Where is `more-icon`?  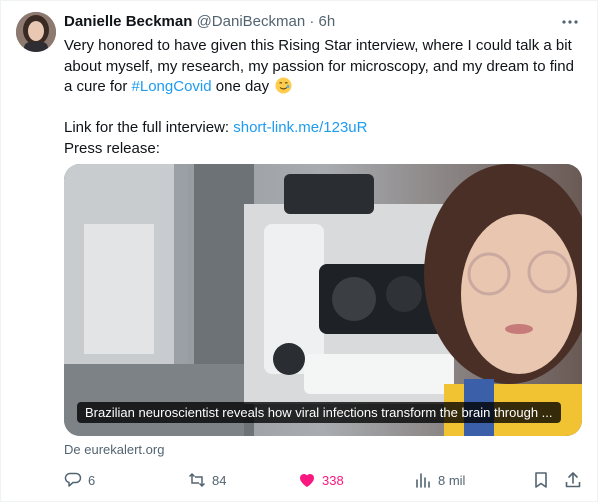 more-icon is located at coordinates (570, 22).